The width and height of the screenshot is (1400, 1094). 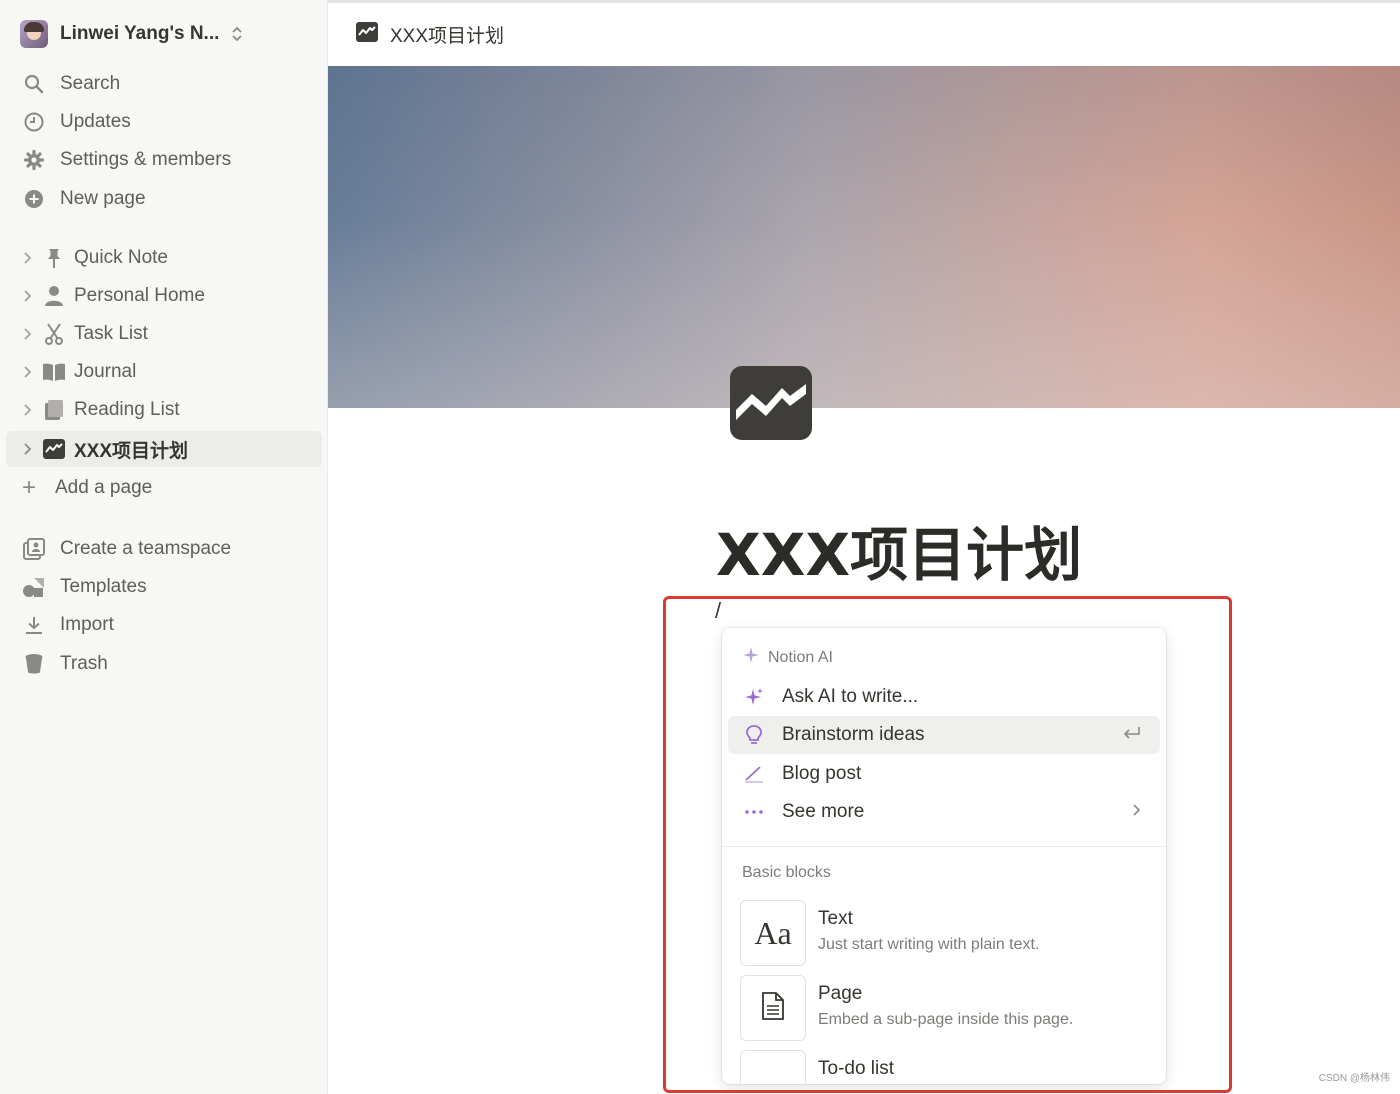 What do you see at coordinates (104, 487) in the screenshot?
I see `add-page-label: Add a page` at bounding box center [104, 487].